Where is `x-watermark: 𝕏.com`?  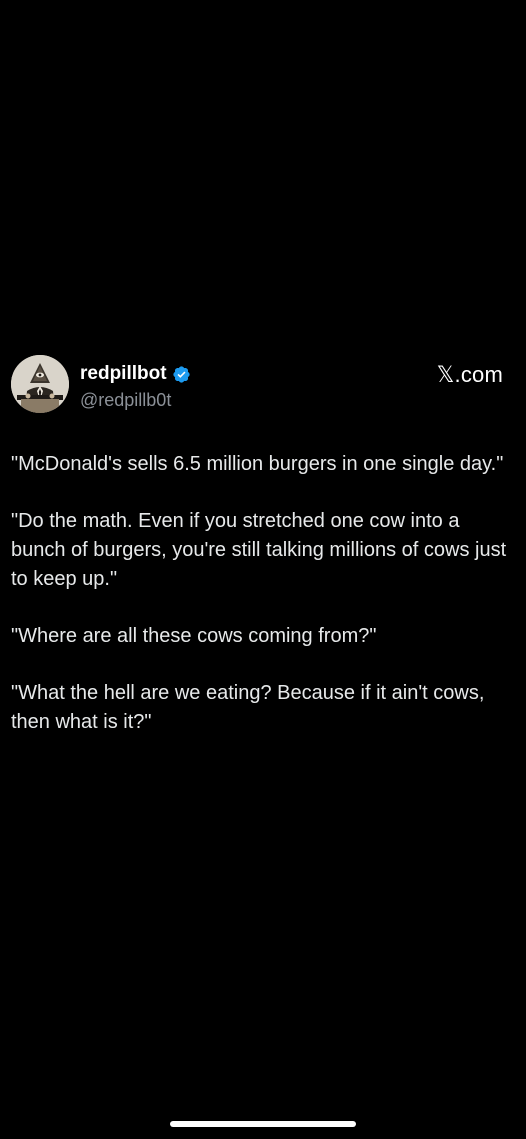 x-watermark: 𝕏.com is located at coordinates (469, 374).